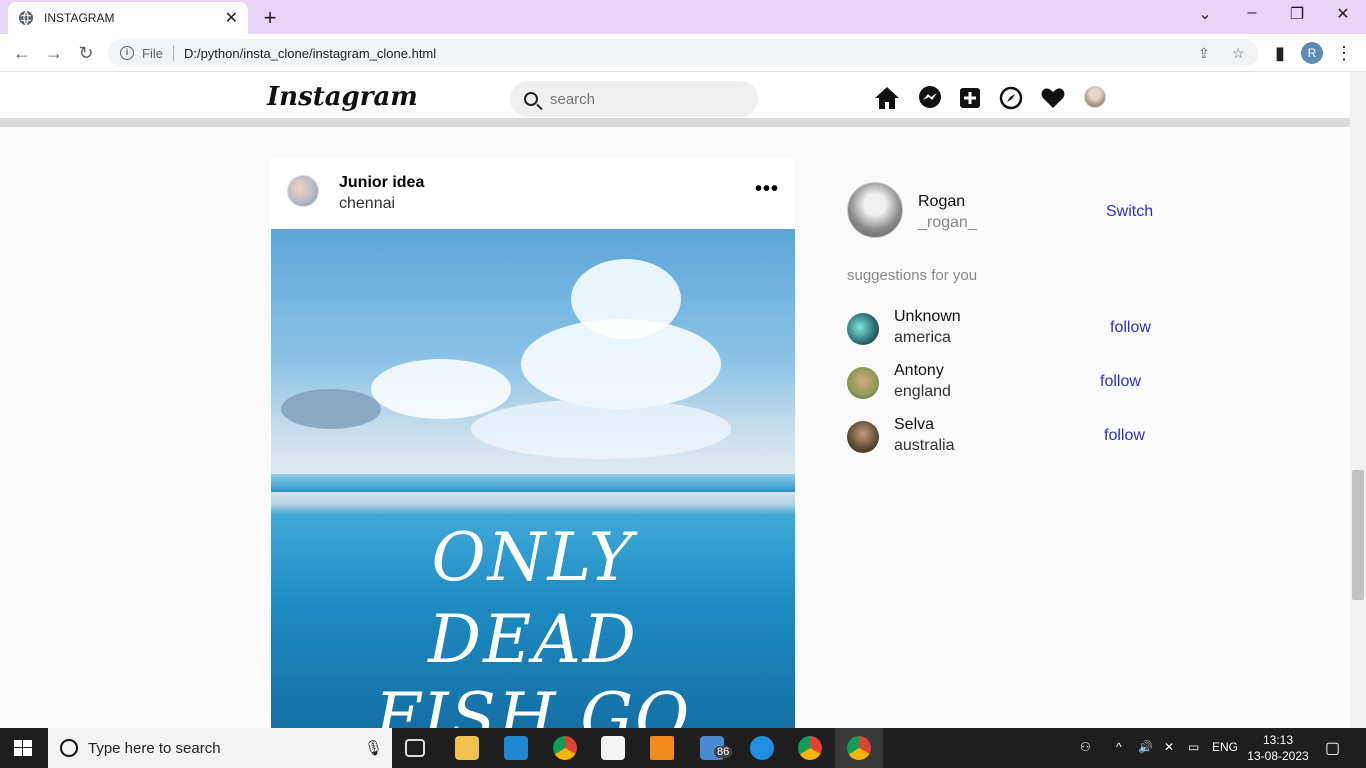 The height and width of the screenshot is (768, 1366). Describe the element at coordinates (1312, 53) in the screenshot. I see `profile-avatar-button: R` at that location.